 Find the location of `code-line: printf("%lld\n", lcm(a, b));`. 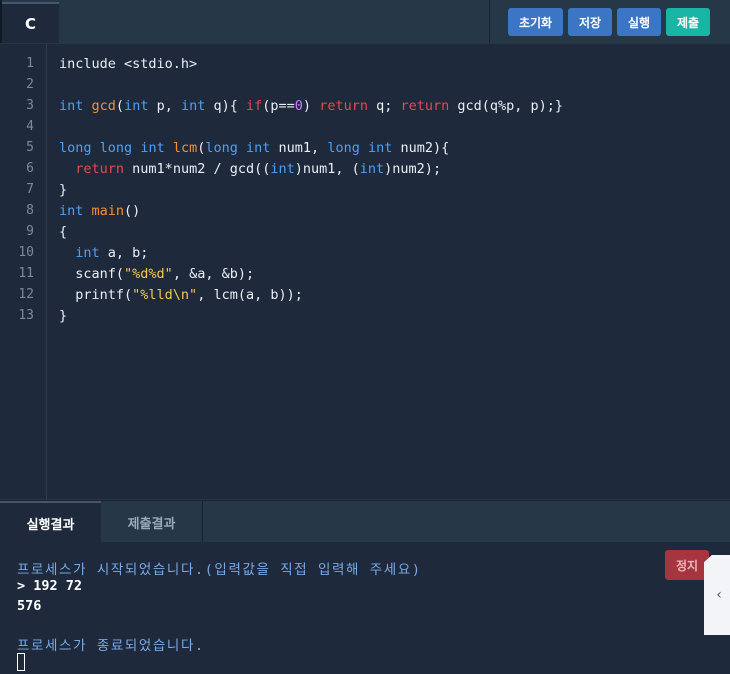

code-line: printf("%lld\n", lcm(a, b)); is located at coordinates (181, 295).